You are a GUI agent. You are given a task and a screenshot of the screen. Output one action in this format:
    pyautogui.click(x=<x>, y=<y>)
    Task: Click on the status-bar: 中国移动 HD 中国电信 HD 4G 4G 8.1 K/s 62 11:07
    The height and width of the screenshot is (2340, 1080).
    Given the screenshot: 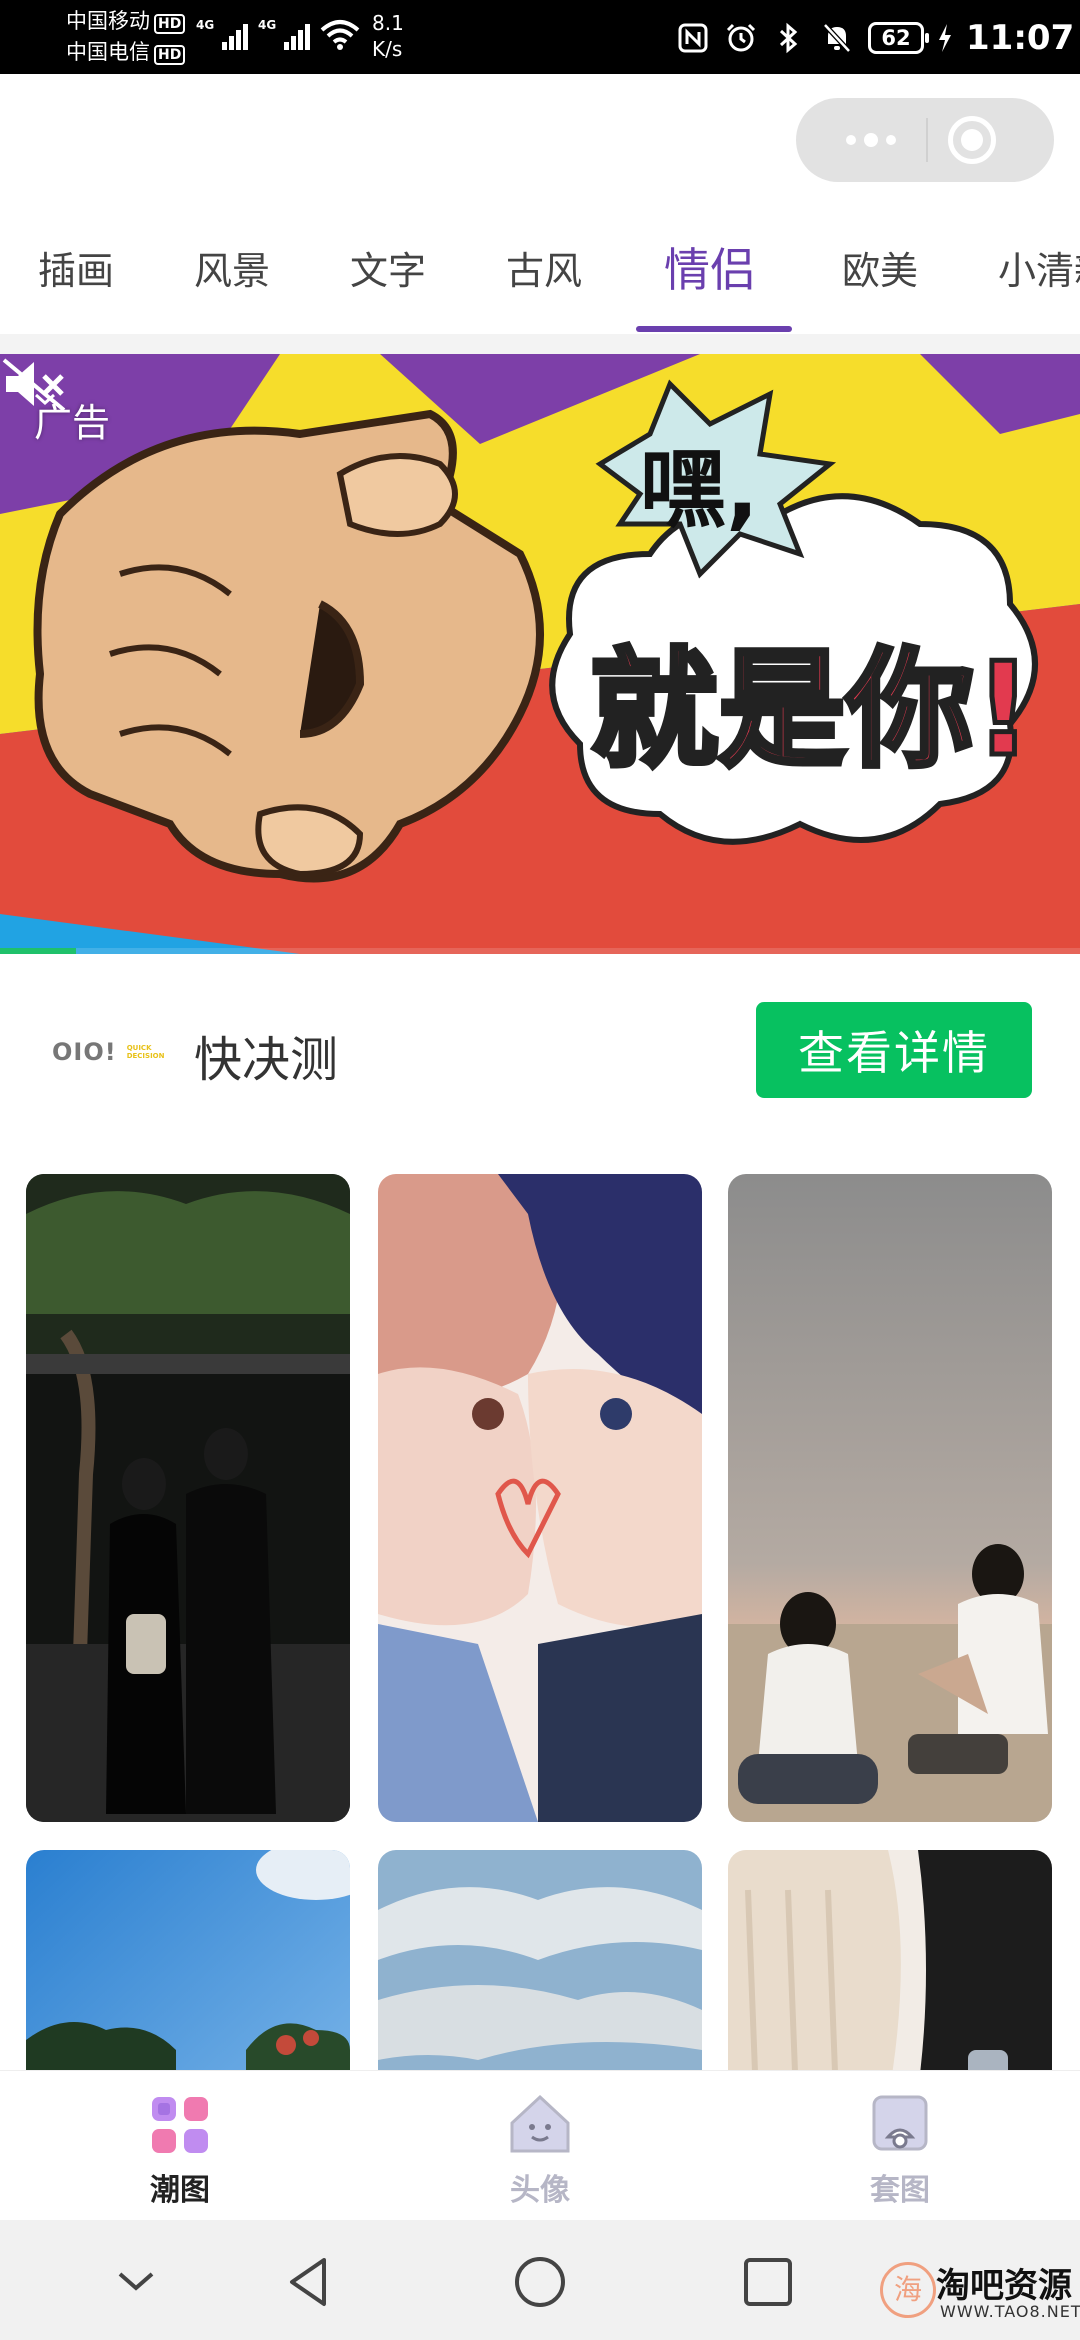 What is the action you would take?
    pyautogui.click(x=540, y=37)
    